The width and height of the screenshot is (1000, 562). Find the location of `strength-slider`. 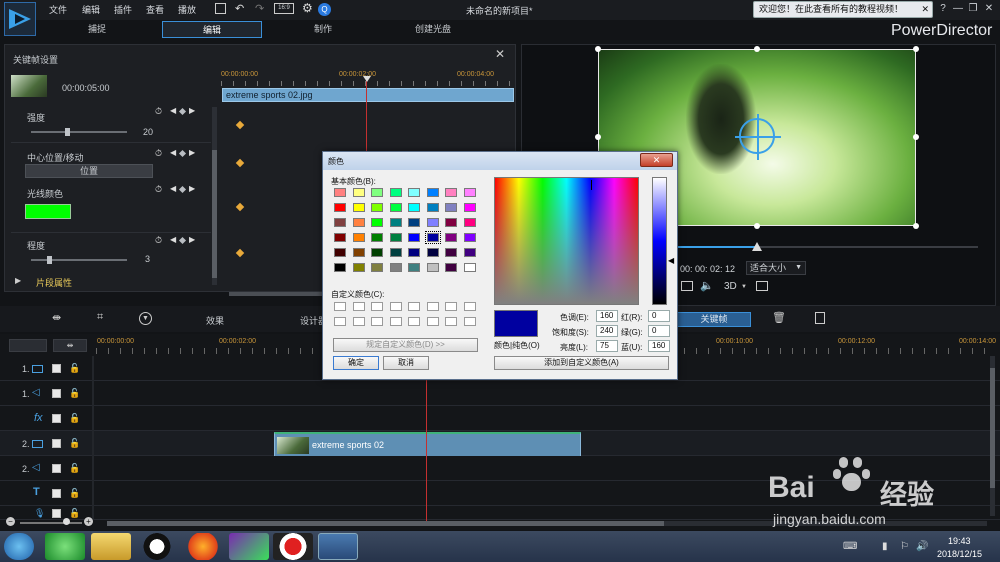

strength-slider is located at coordinates (79, 132).